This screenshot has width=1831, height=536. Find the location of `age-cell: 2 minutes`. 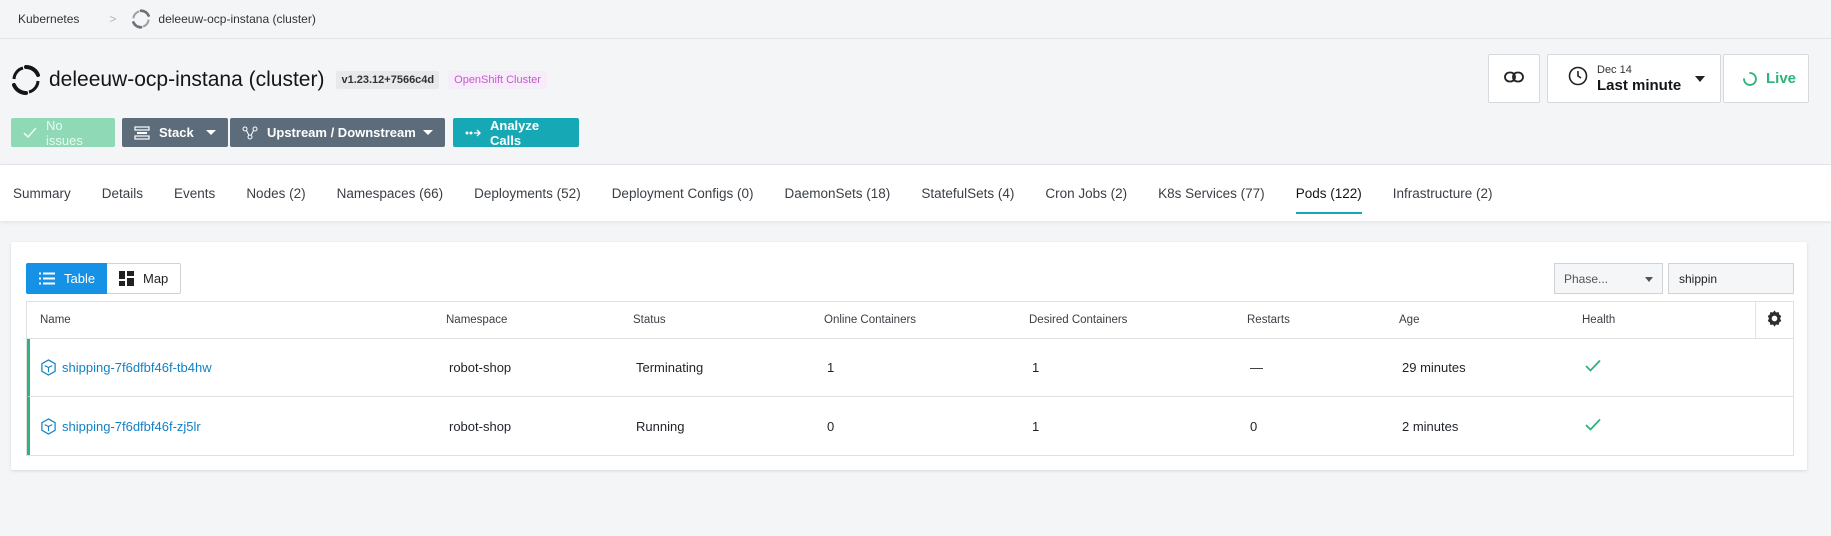

age-cell: 2 minutes is located at coordinates (1430, 426).